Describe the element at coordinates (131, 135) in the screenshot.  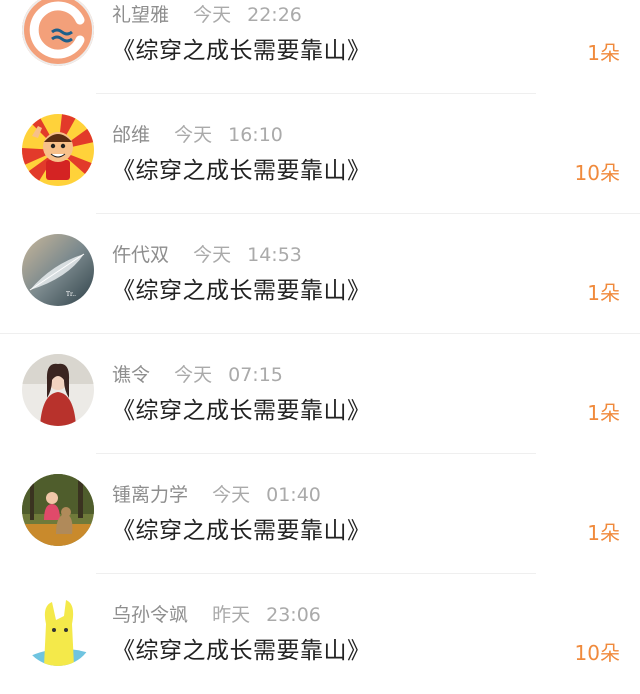
I see `user-name: 邰维` at that location.